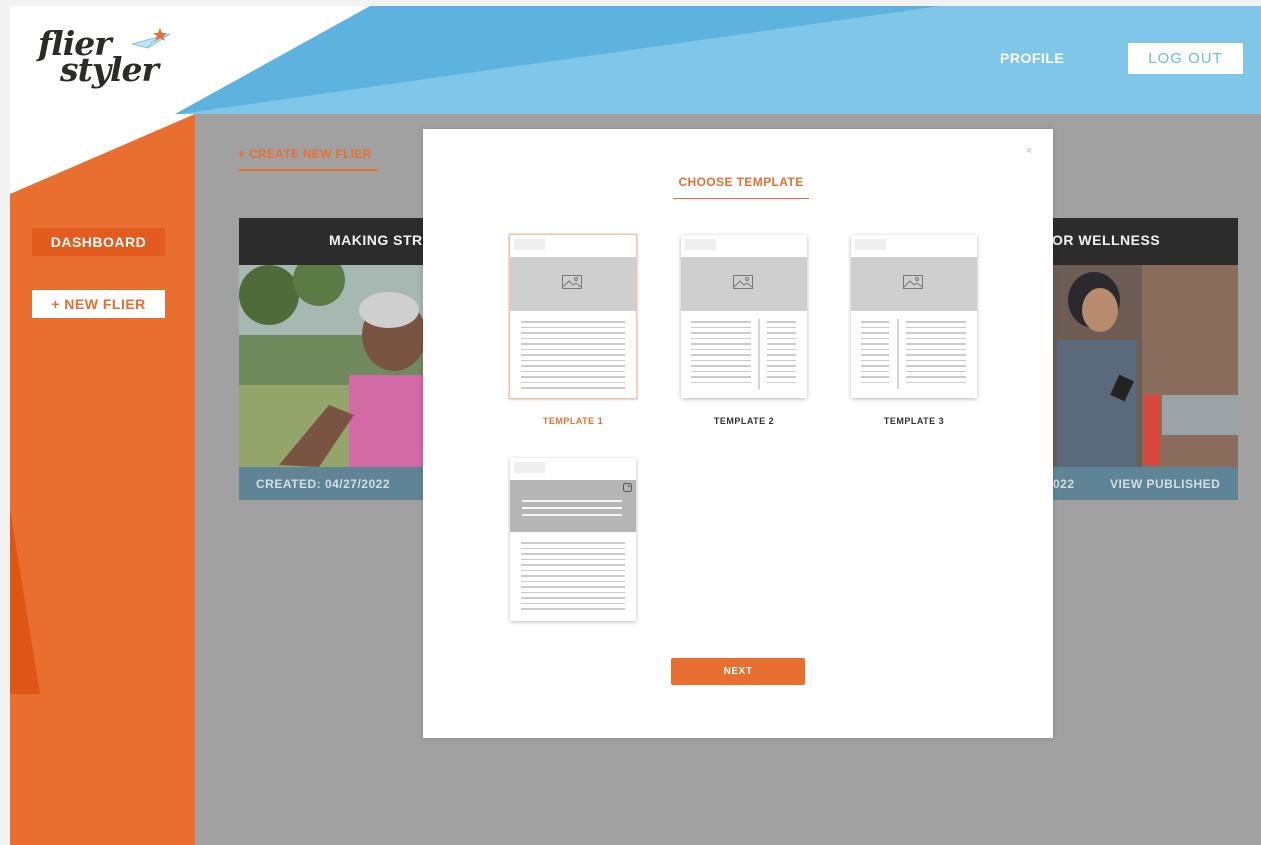 The image size is (1261, 845). Describe the element at coordinates (308, 159) in the screenshot. I see `create-new-flier-link: + CREATE NEW FLIER` at that location.